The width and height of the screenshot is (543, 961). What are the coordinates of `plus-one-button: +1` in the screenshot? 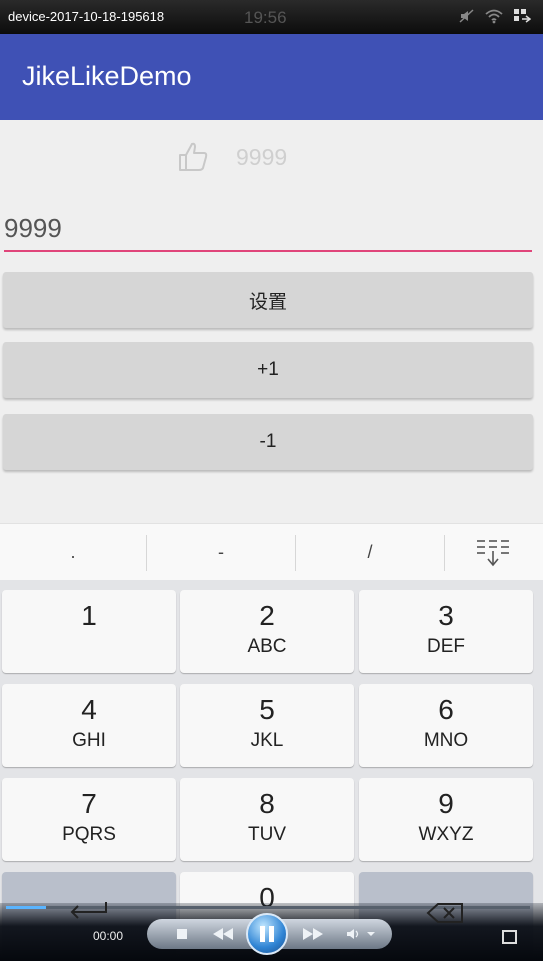 It's located at (268, 370).